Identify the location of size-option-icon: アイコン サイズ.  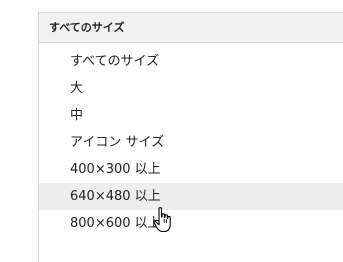
(191, 142).